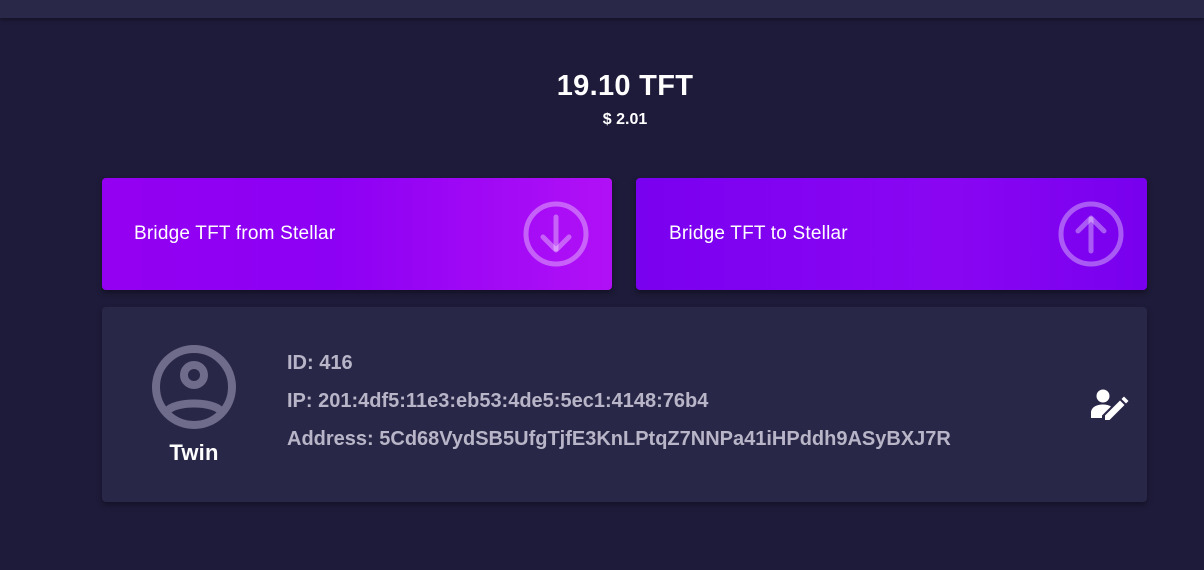  What do you see at coordinates (357, 234) in the screenshot?
I see `bridge-from-stellar-button: Bridge TFT from Stellar` at bounding box center [357, 234].